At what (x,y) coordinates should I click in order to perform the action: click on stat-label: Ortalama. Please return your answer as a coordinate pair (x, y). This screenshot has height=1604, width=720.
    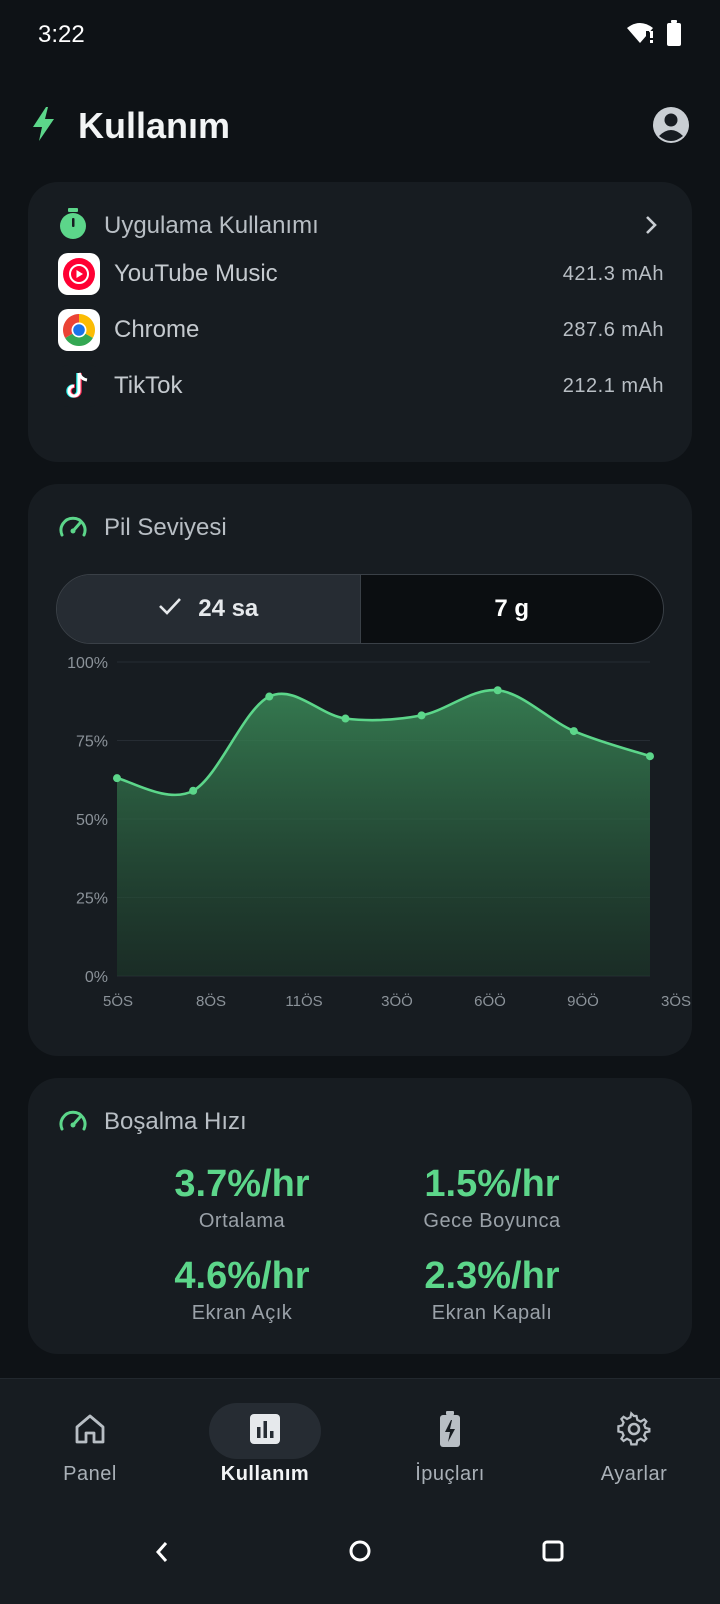
    Looking at the image, I should click on (242, 1221).